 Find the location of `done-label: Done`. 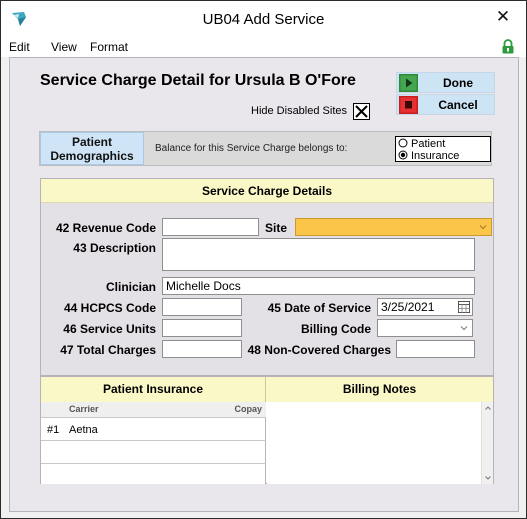

done-label: Done is located at coordinates (458, 83).